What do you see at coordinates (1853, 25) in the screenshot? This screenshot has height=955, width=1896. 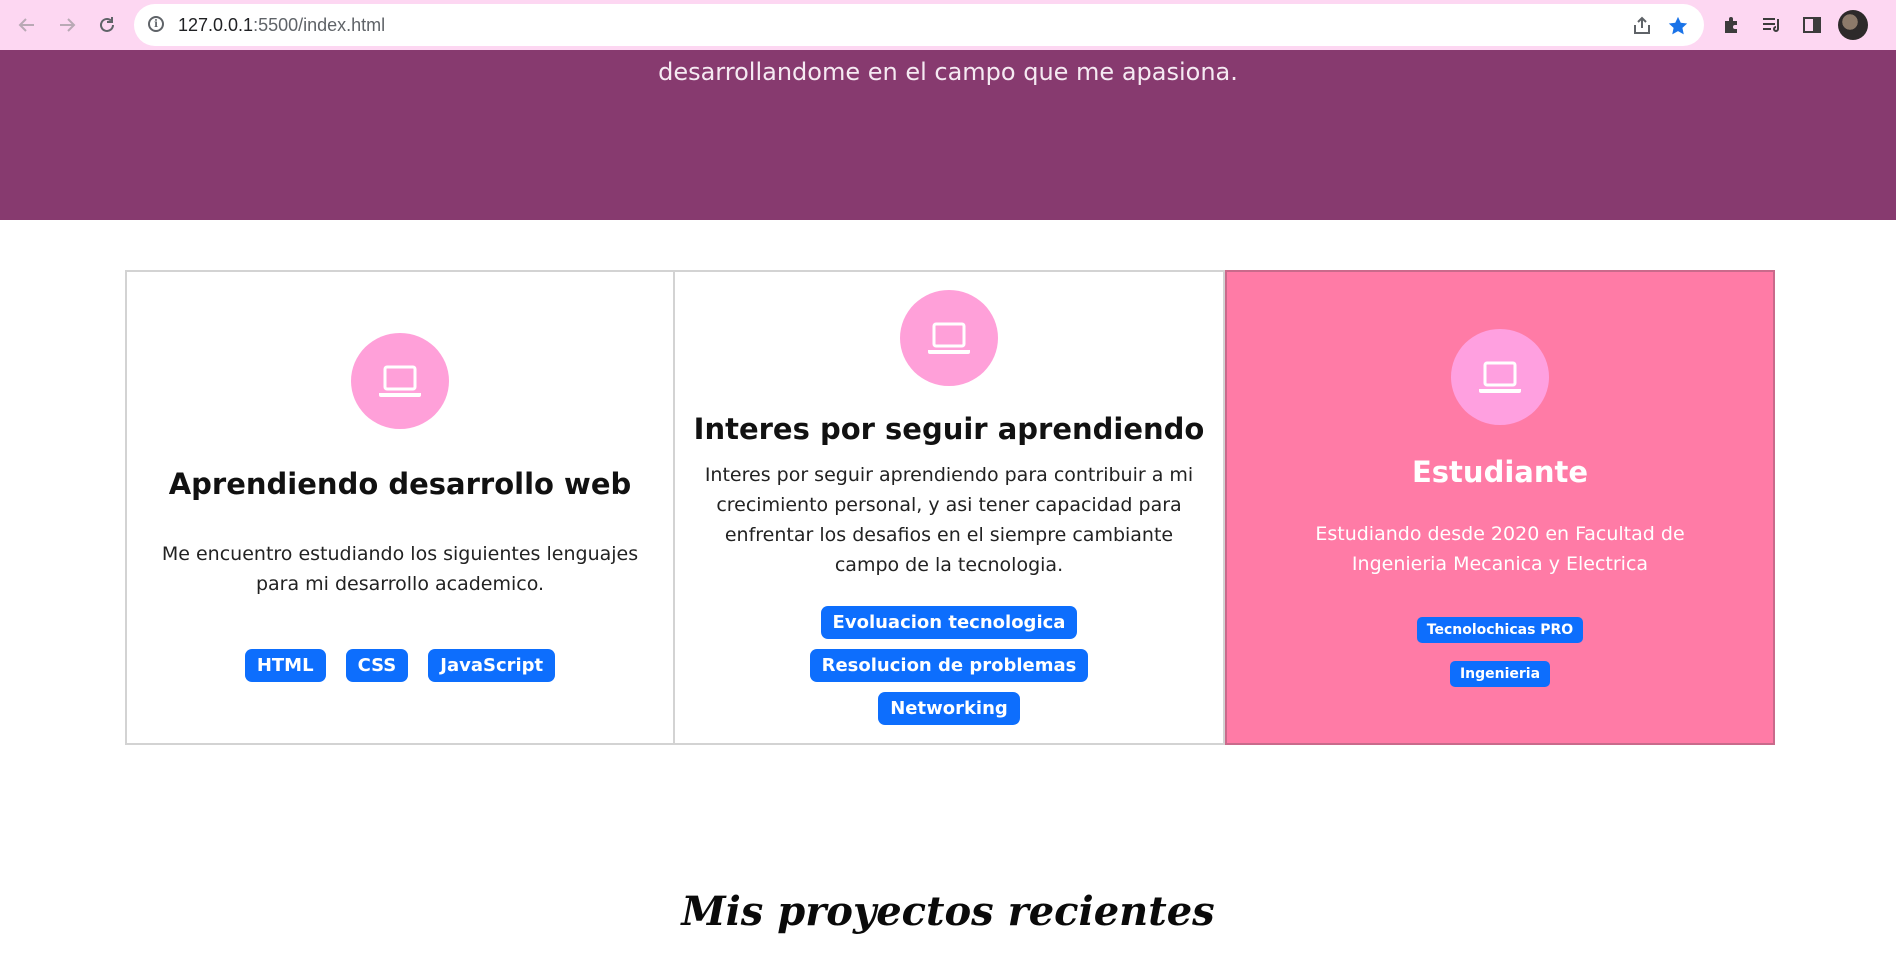 I see `profile-avatar` at bounding box center [1853, 25].